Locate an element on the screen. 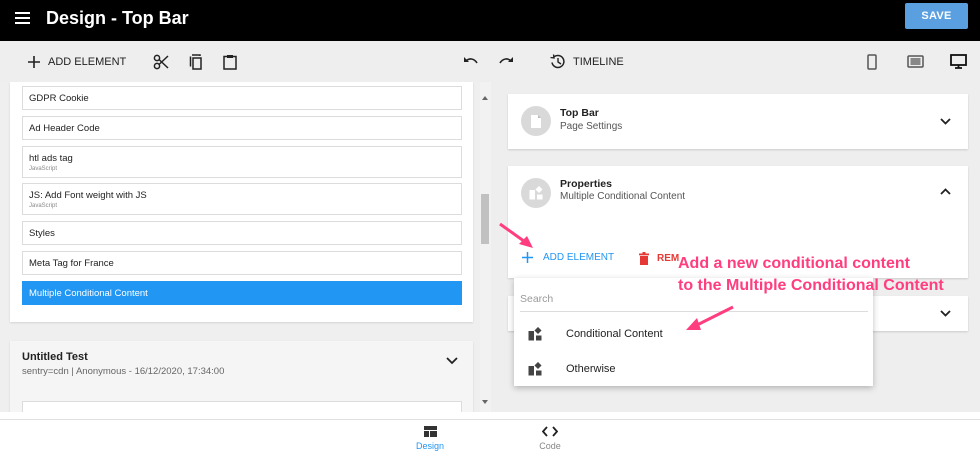 The image size is (980, 458). annotation-line-1: Add a new conditional content is located at coordinates (794, 263).